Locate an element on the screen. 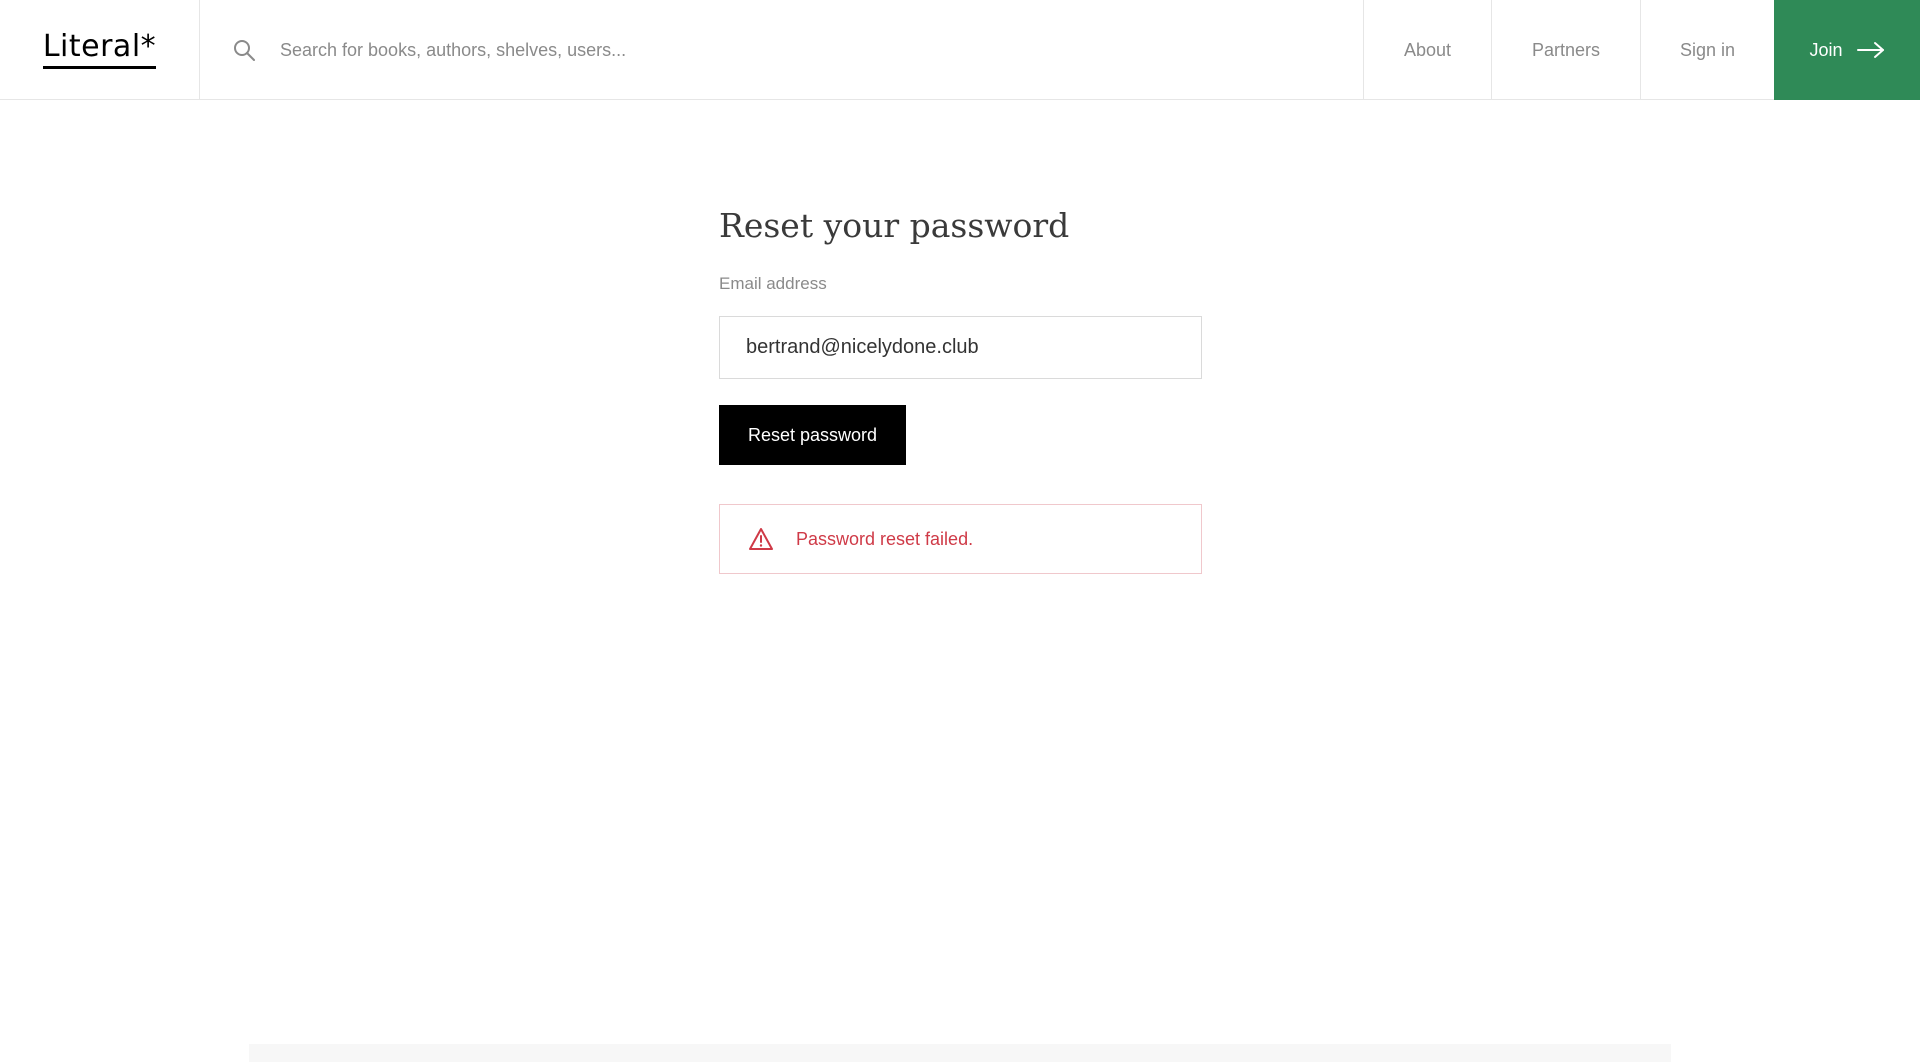 The width and height of the screenshot is (1920, 1062). join-button: Join is located at coordinates (1847, 50).